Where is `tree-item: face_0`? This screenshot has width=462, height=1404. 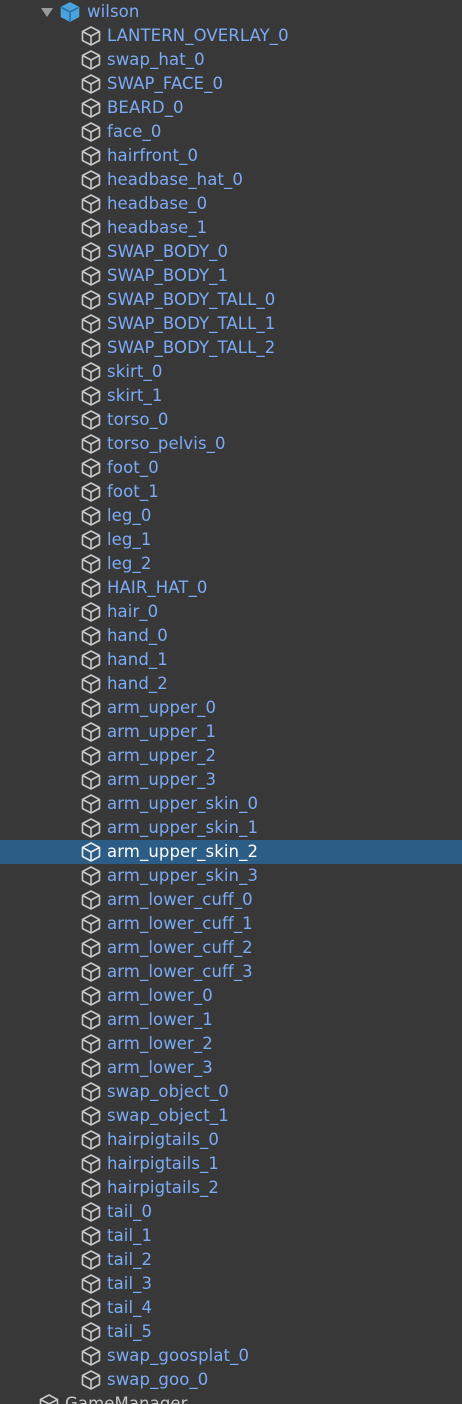 tree-item: face_0 is located at coordinates (231, 132).